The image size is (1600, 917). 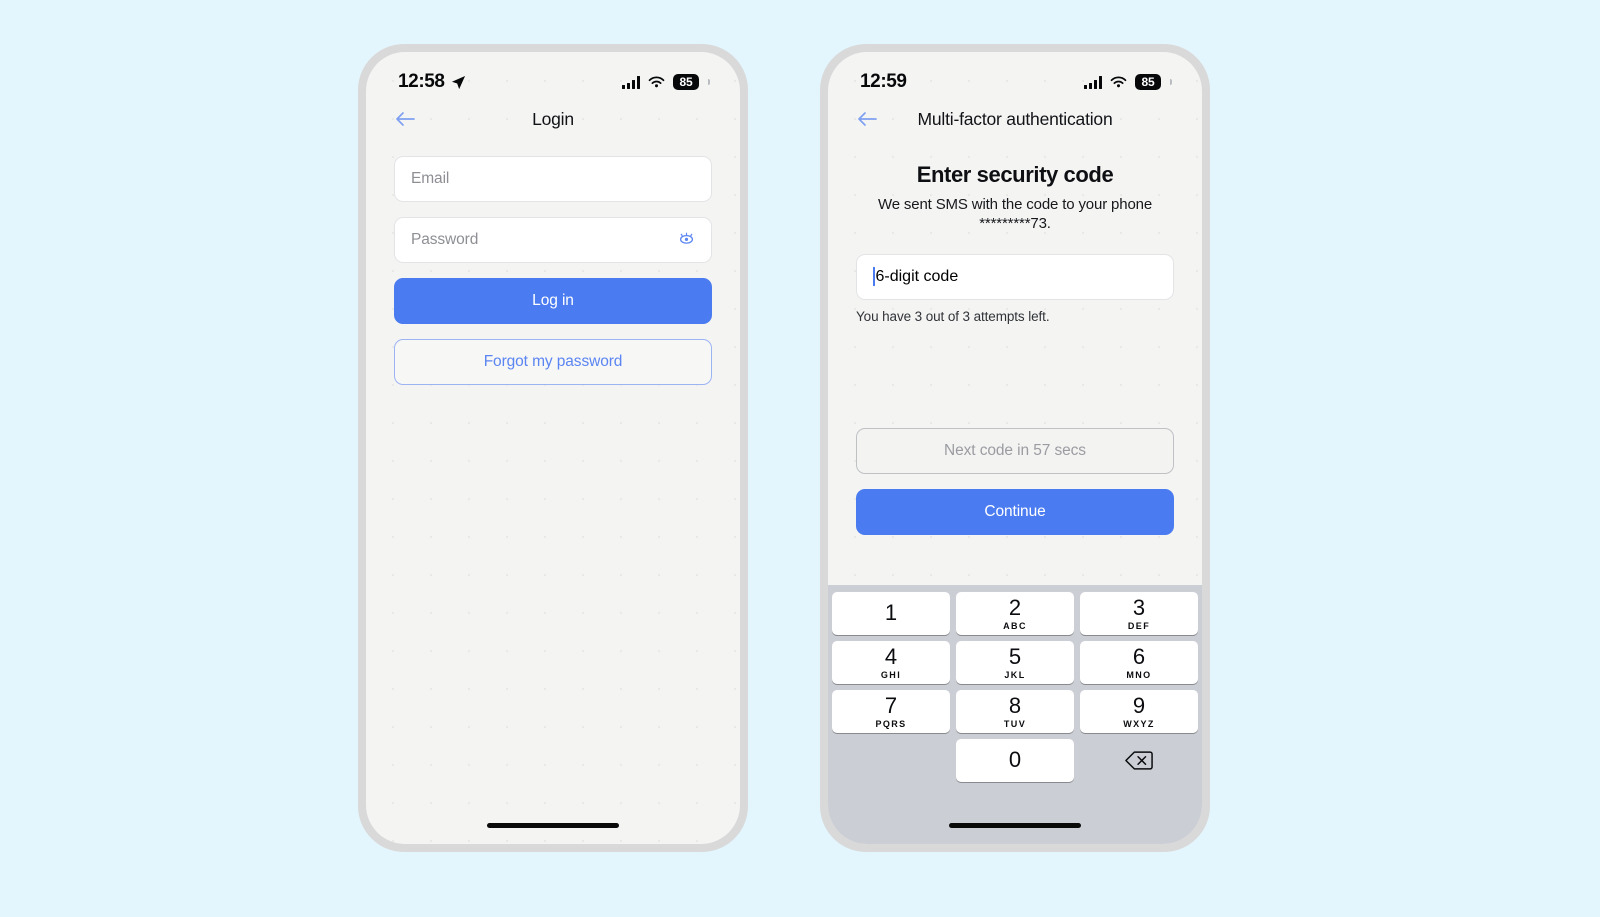 I want to click on back-button-mfa, so click(x=867, y=119).